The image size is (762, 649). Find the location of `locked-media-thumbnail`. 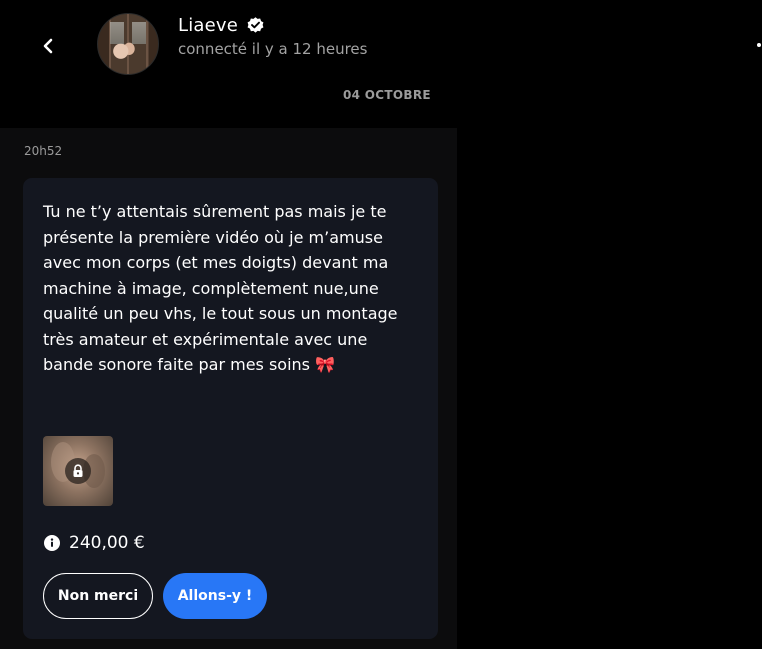

locked-media-thumbnail is located at coordinates (78, 471).